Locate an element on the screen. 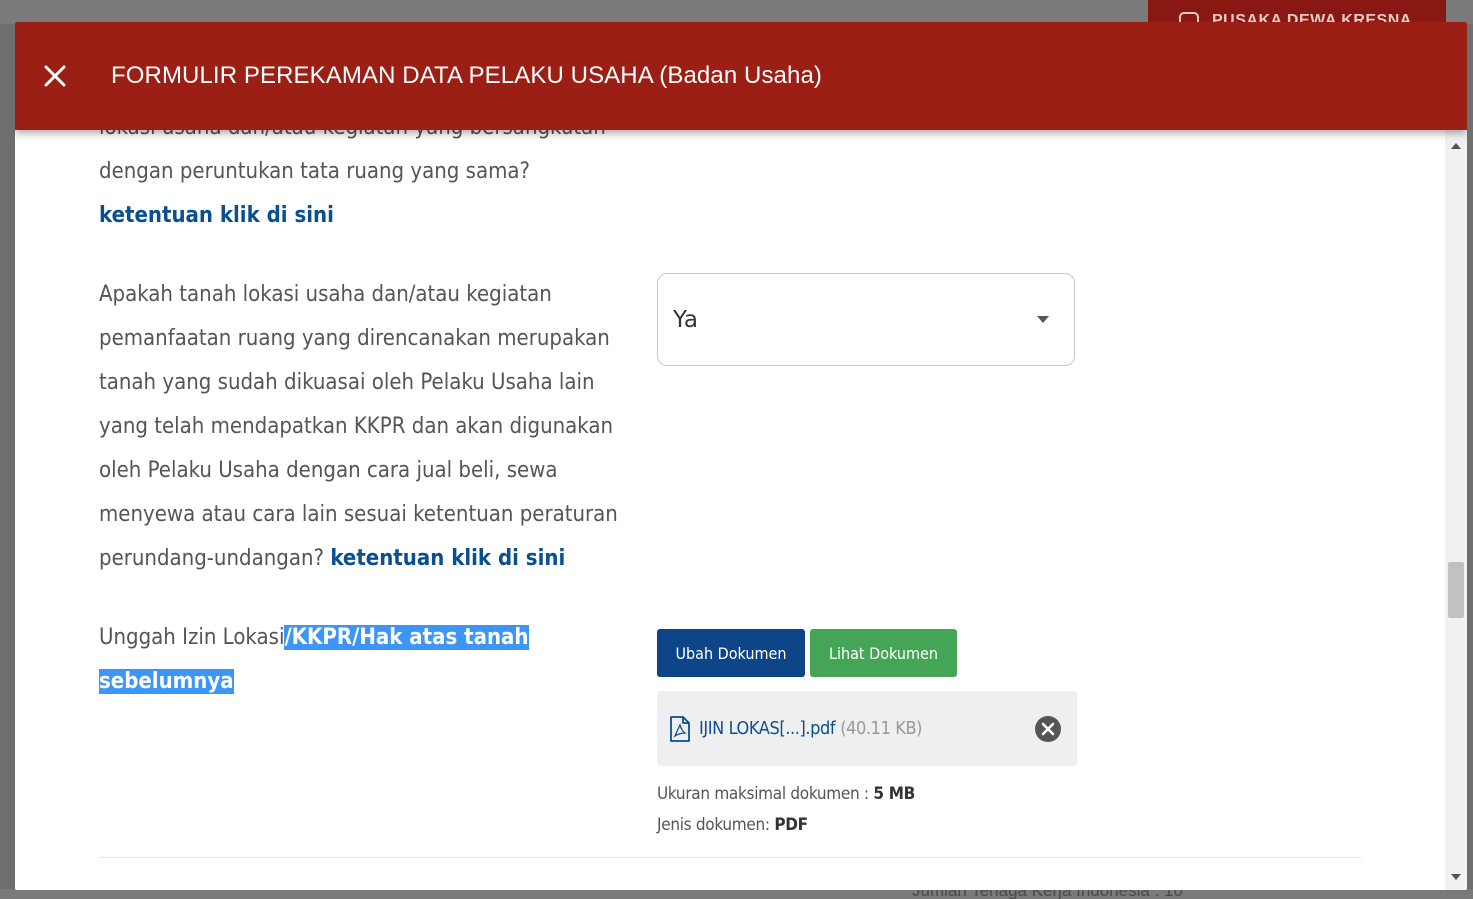  question-1-link: ketentuan klik di sini is located at coordinates (216, 215).